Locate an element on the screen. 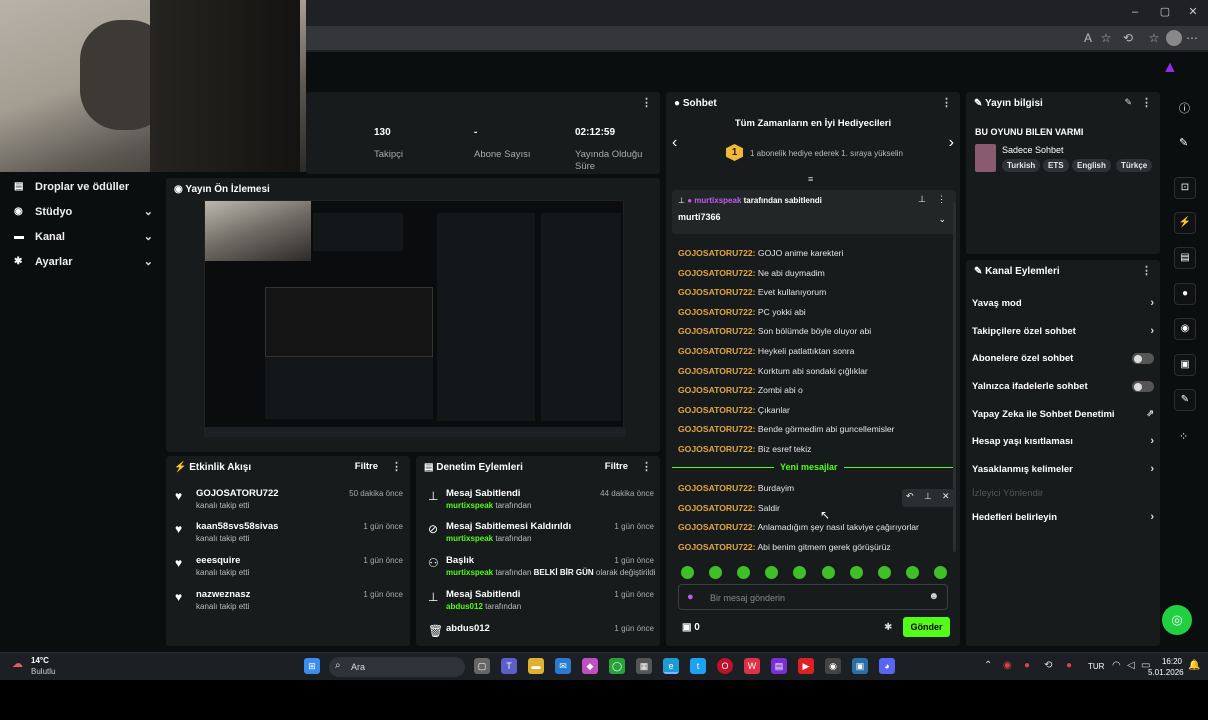 This screenshot has width=1208, height=720. followers-only-item: Takipçilere özel sohbet › is located at coordinates (1065, 334).